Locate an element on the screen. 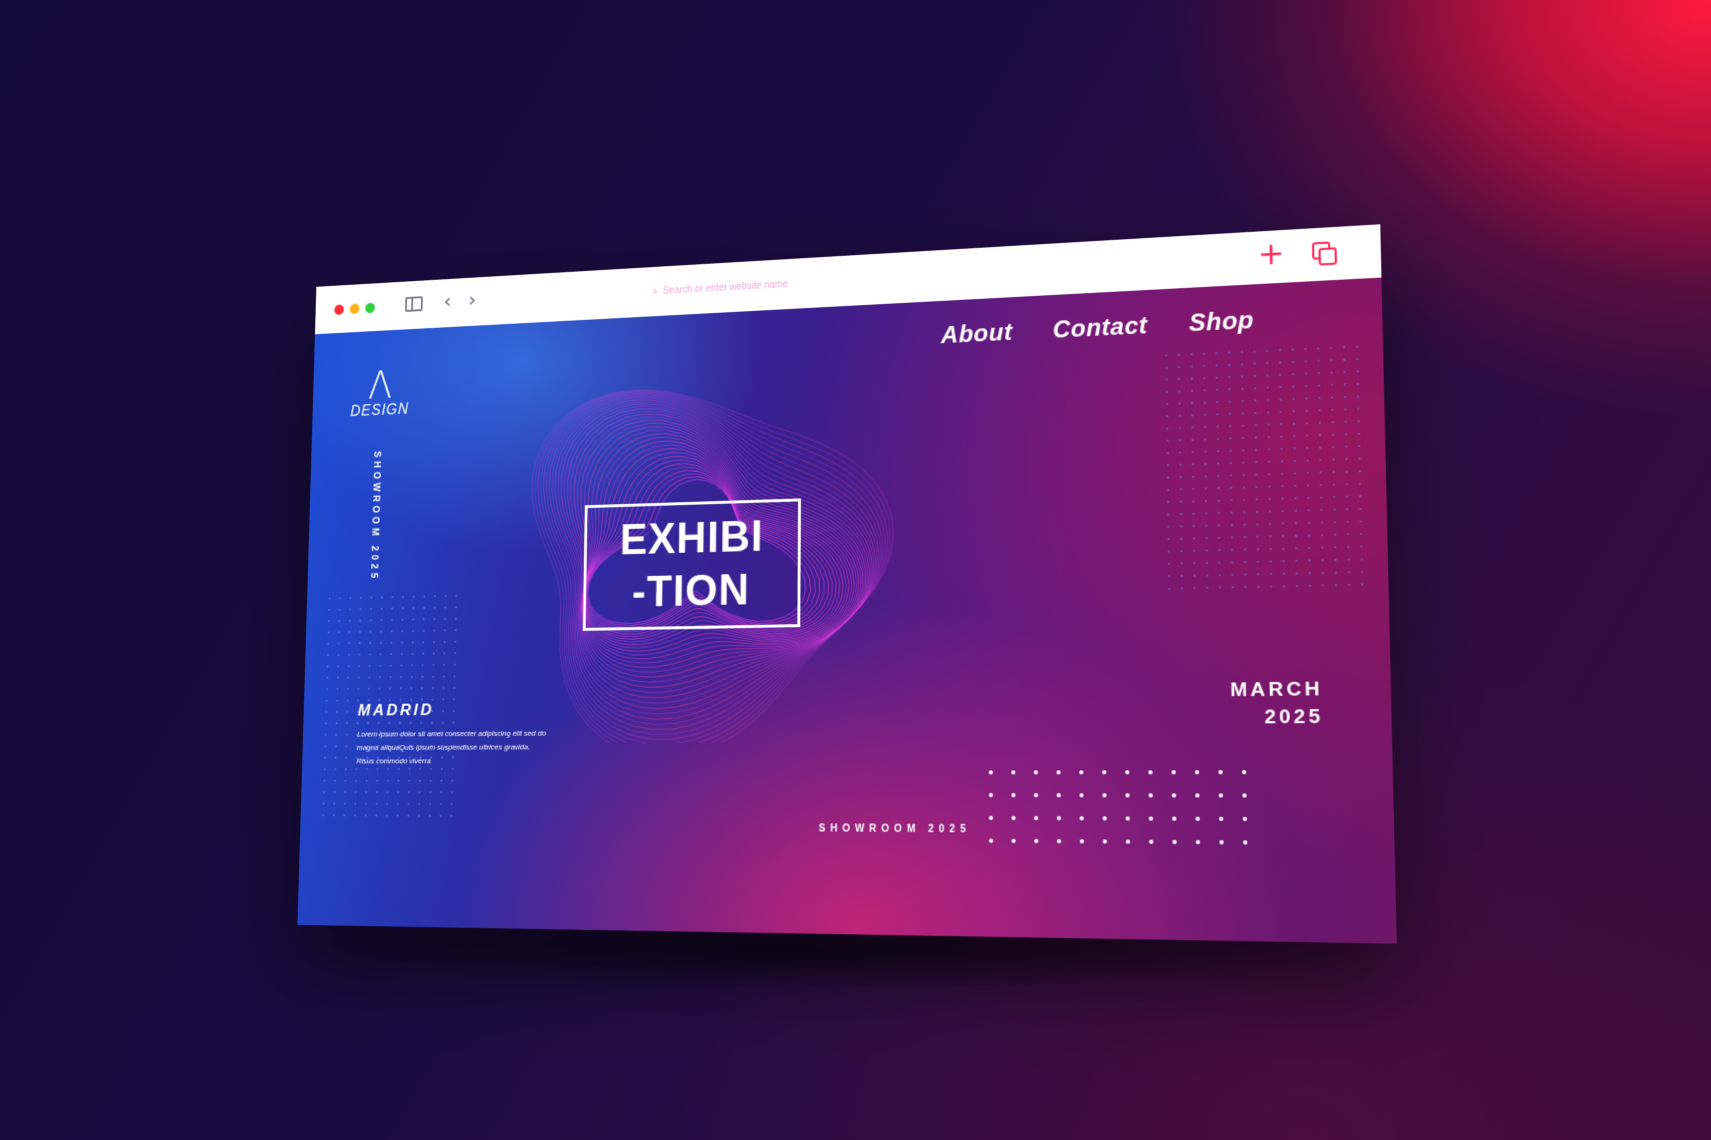  nav-about: About is located at coordinates (976, 334).